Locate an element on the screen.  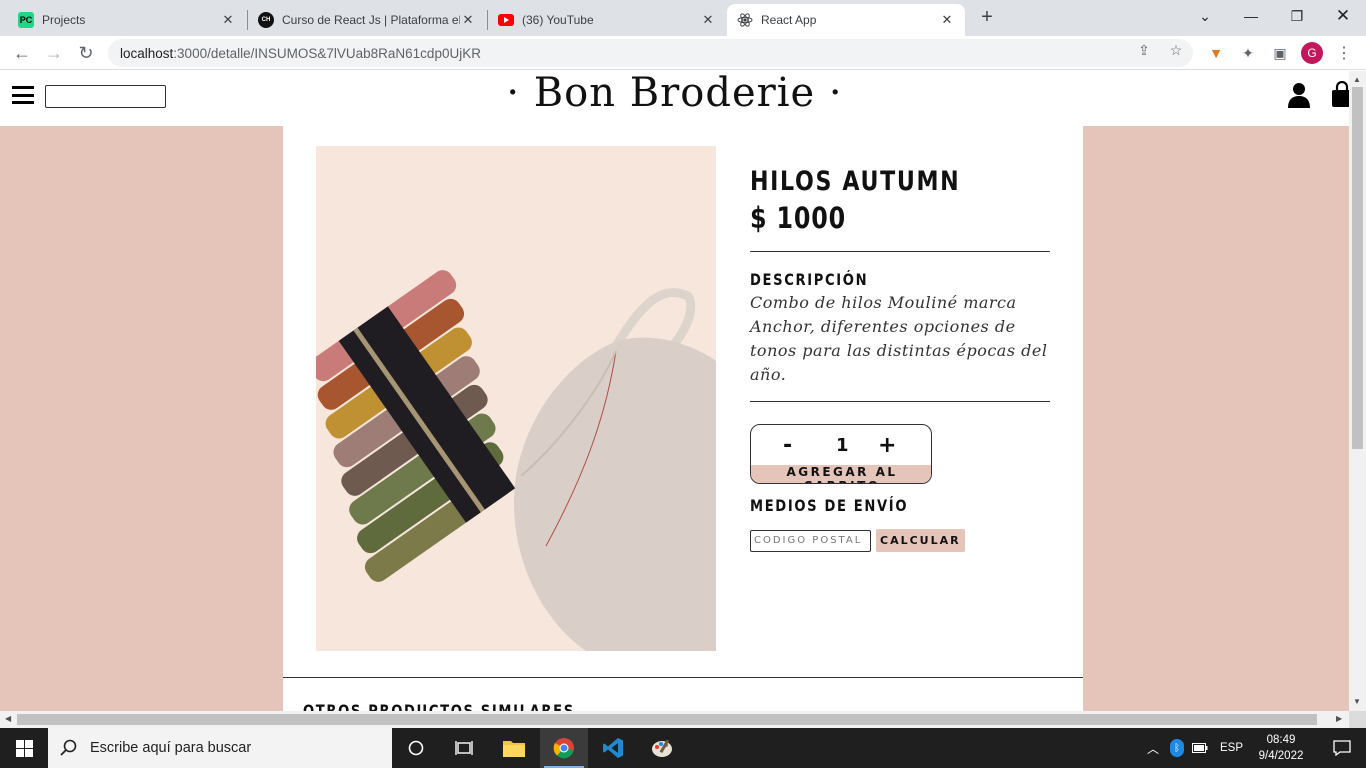
clock-date: 9/4/2022 is located at coordinates (1281, 756).